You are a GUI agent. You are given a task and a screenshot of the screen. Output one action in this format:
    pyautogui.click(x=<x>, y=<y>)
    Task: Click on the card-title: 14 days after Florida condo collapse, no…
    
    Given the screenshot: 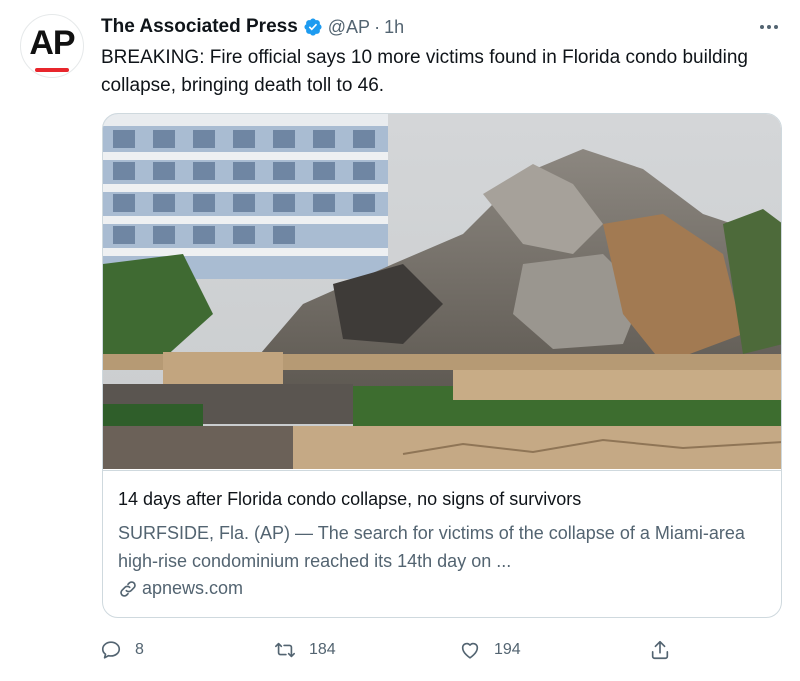 What is the action you would take?
    pyautogui.click(x=349, y=499)
    